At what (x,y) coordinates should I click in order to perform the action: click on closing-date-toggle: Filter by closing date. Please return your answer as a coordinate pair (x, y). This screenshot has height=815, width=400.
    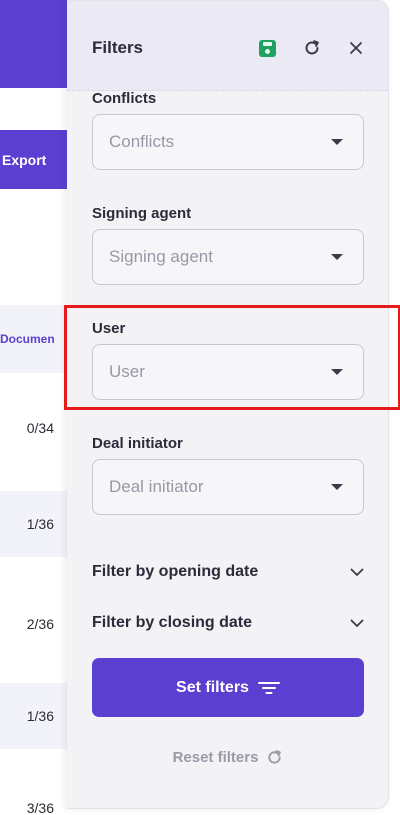
    Looking at the image, I should click on (228, 623).